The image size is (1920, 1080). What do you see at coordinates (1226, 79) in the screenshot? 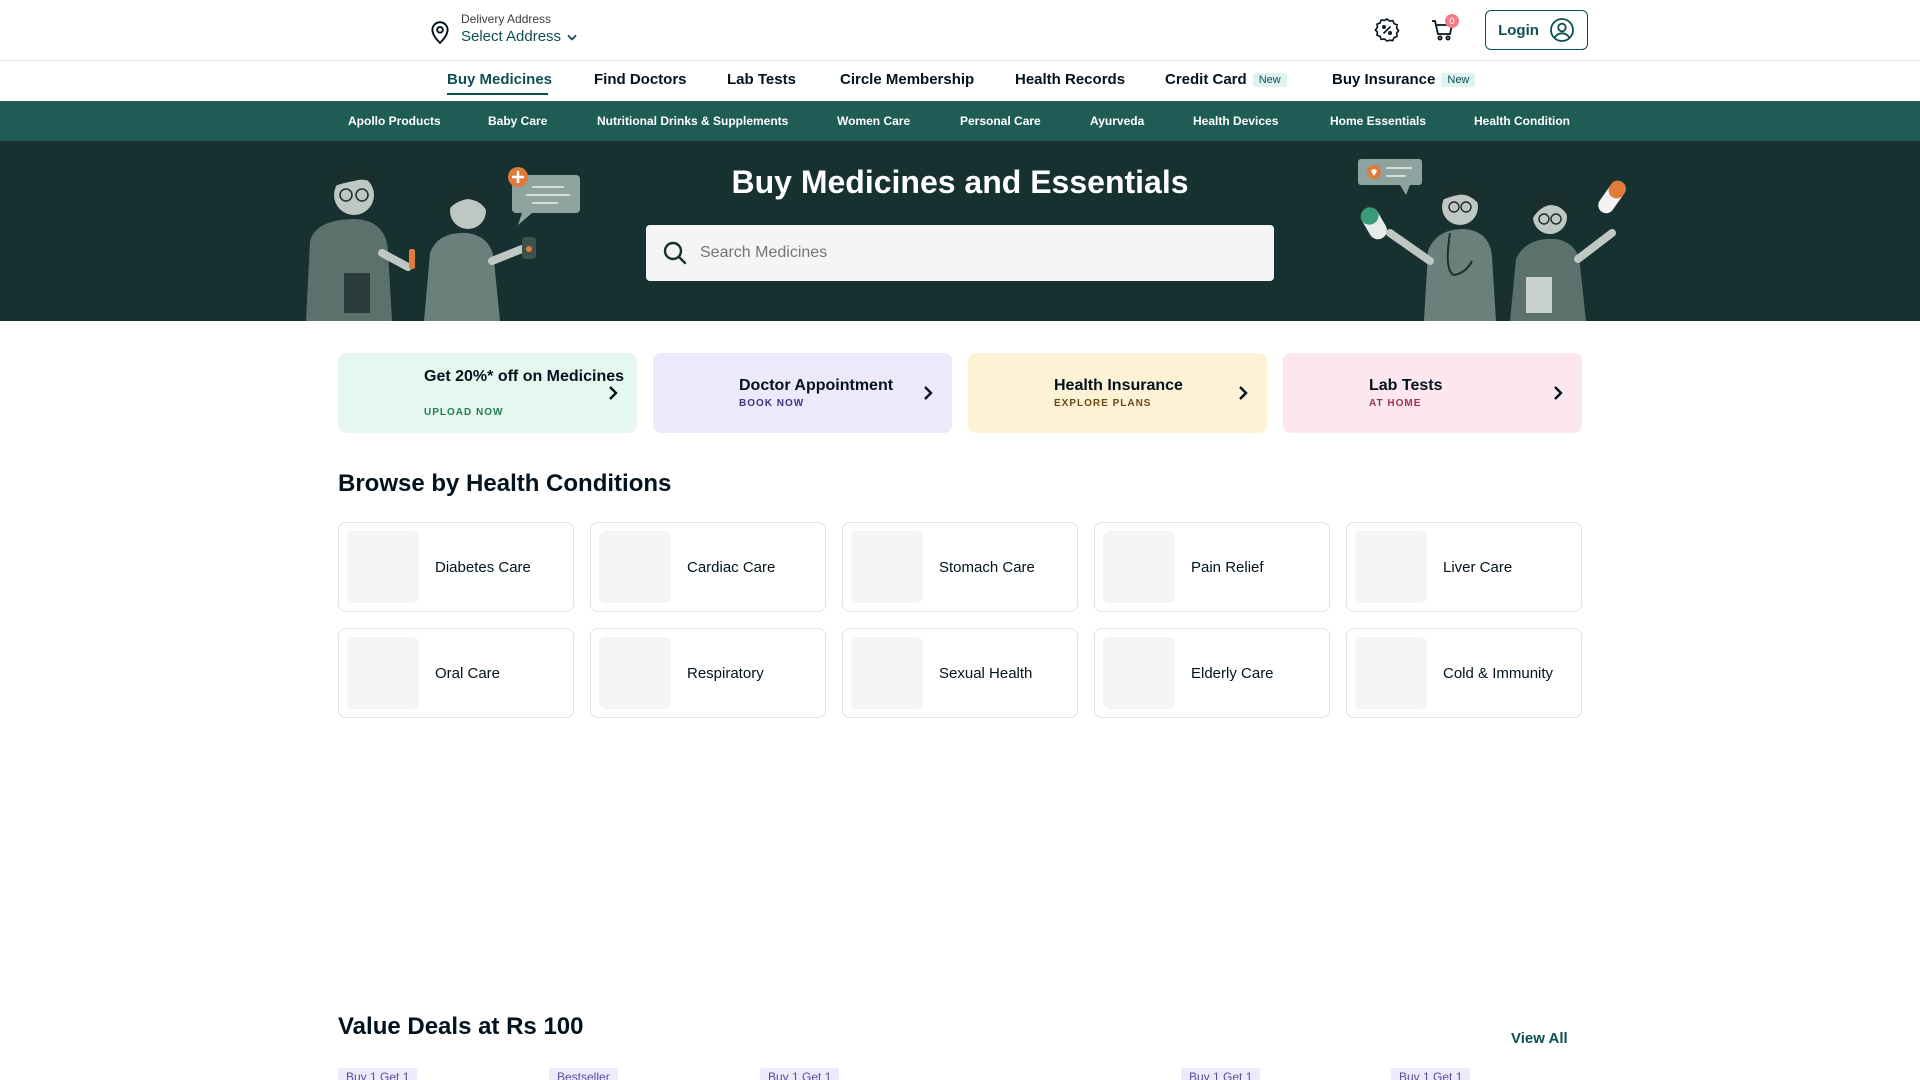
I see `nav-credit-card: Credit Card New` at bounding box center [1226, 79].